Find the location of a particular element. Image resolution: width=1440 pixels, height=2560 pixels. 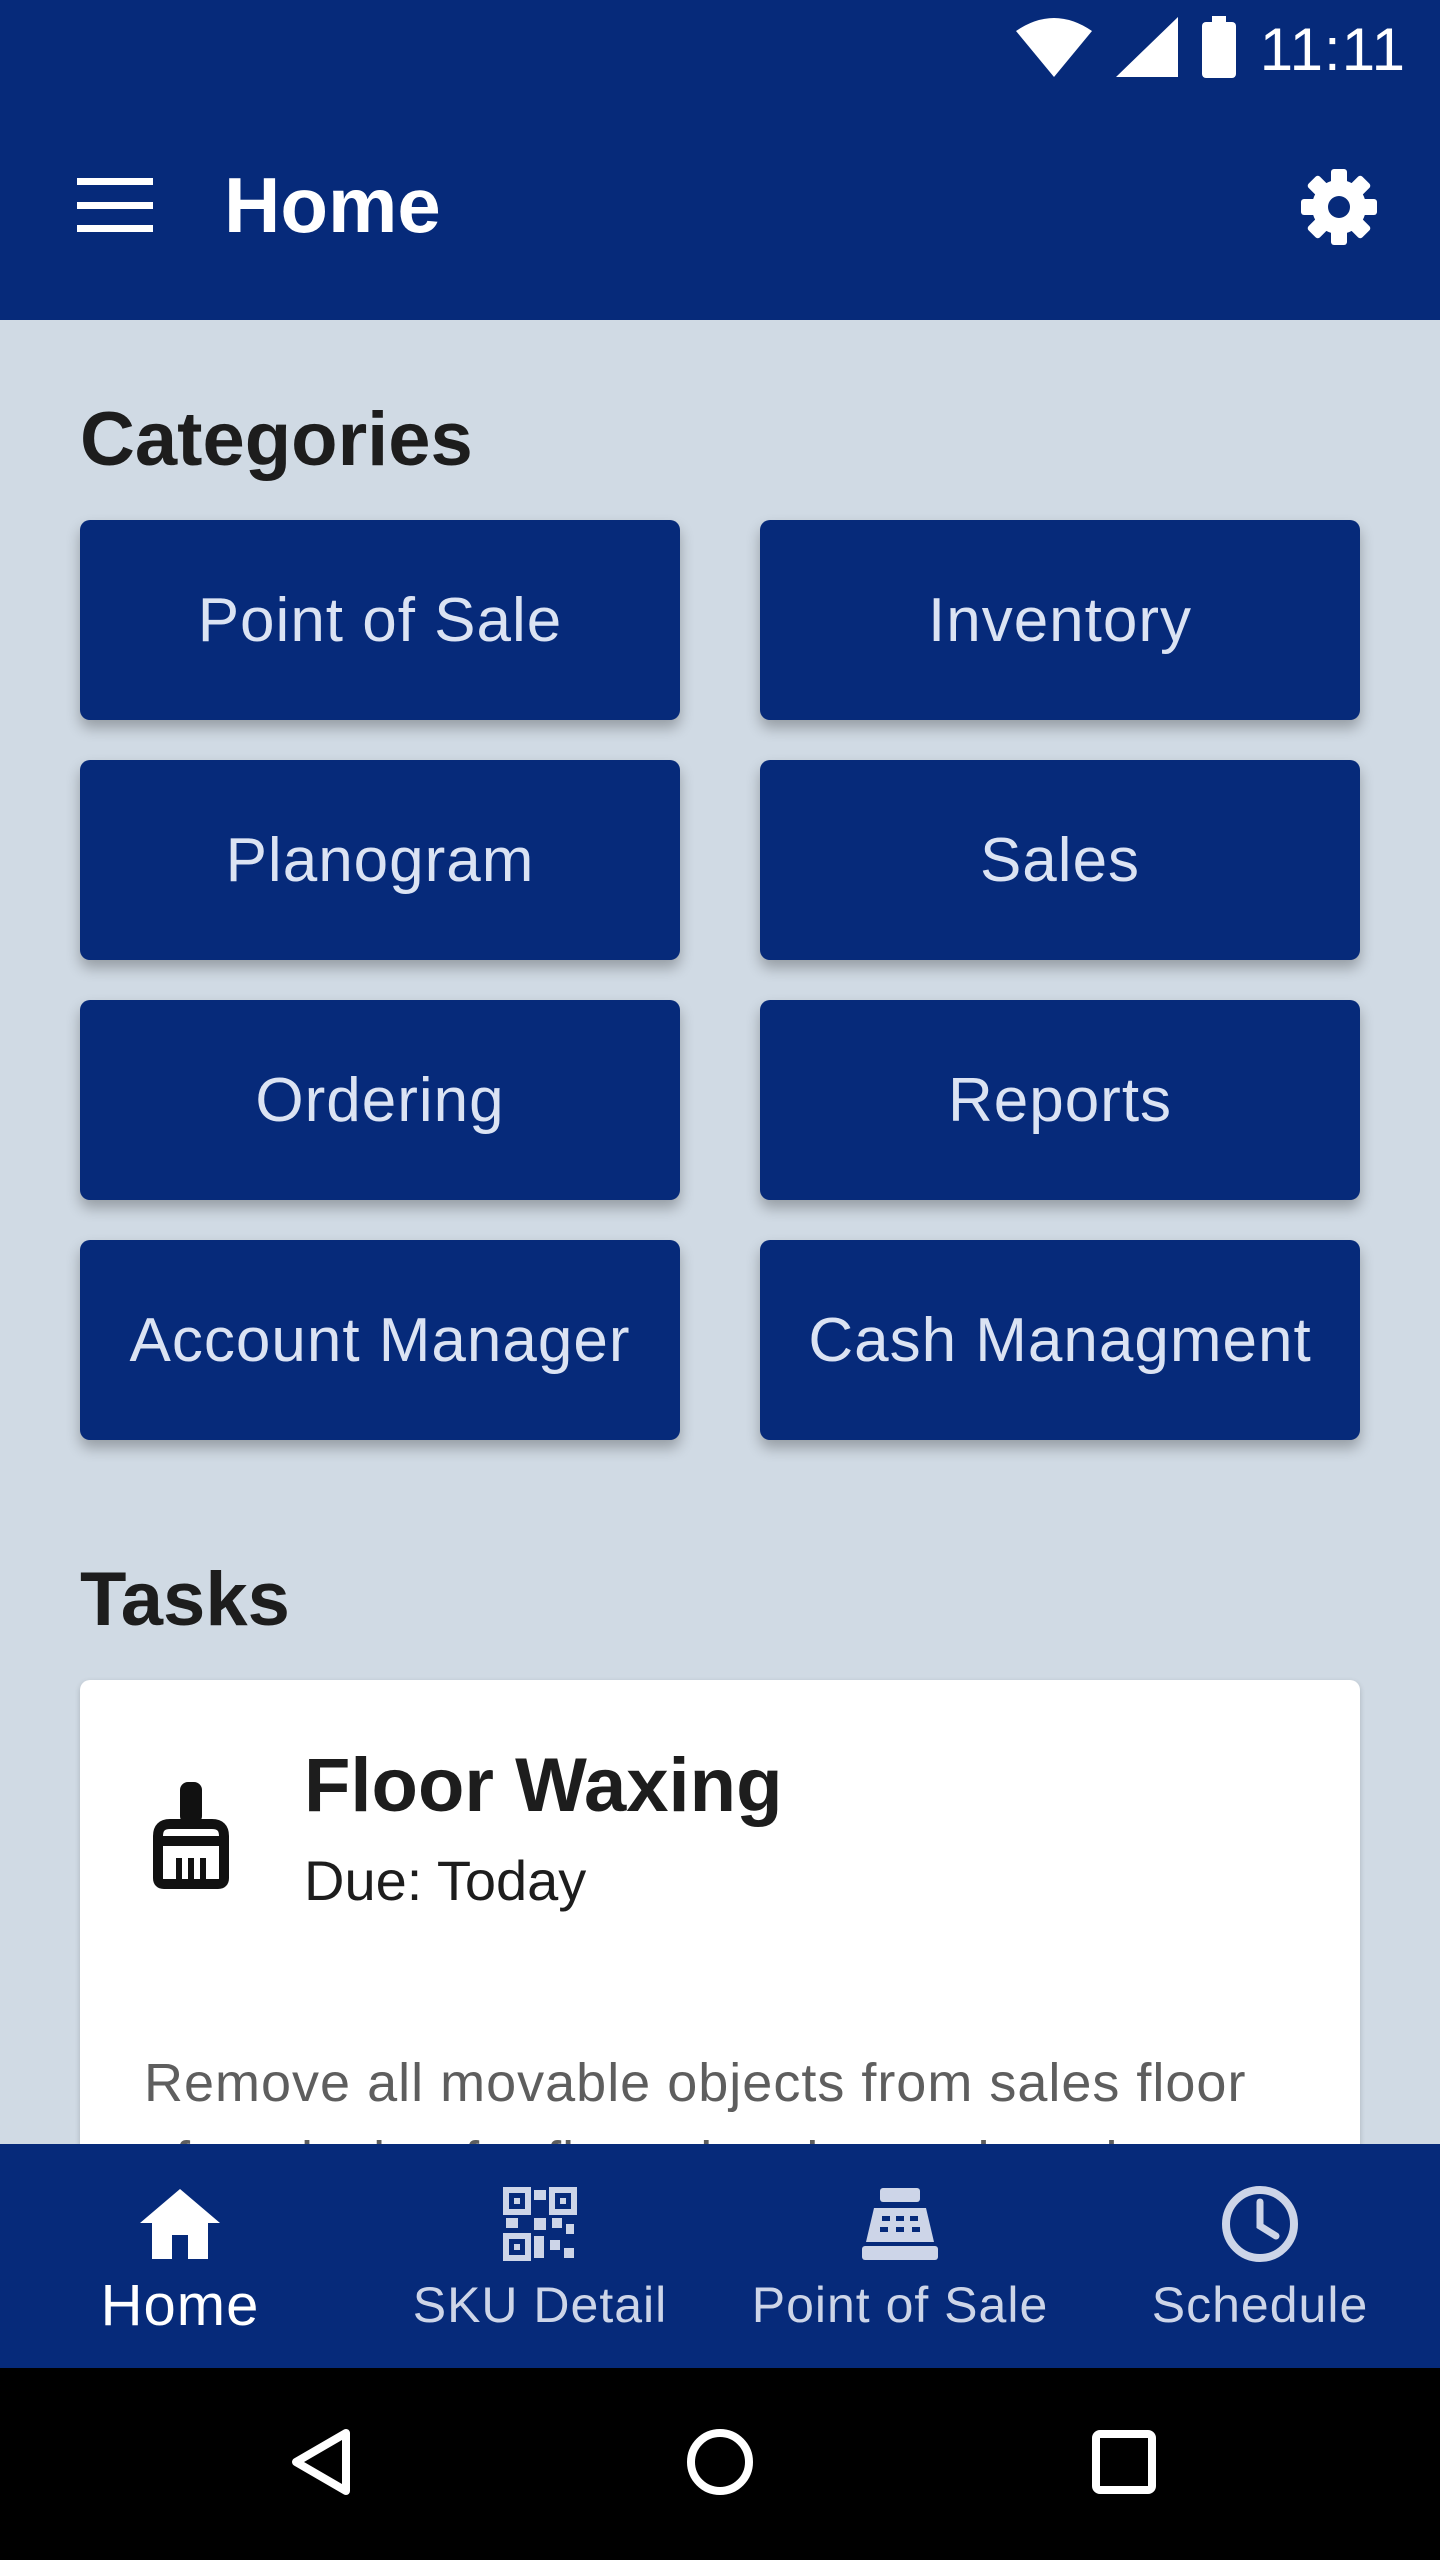

page-title: Home is located at coordinates (332, 205).